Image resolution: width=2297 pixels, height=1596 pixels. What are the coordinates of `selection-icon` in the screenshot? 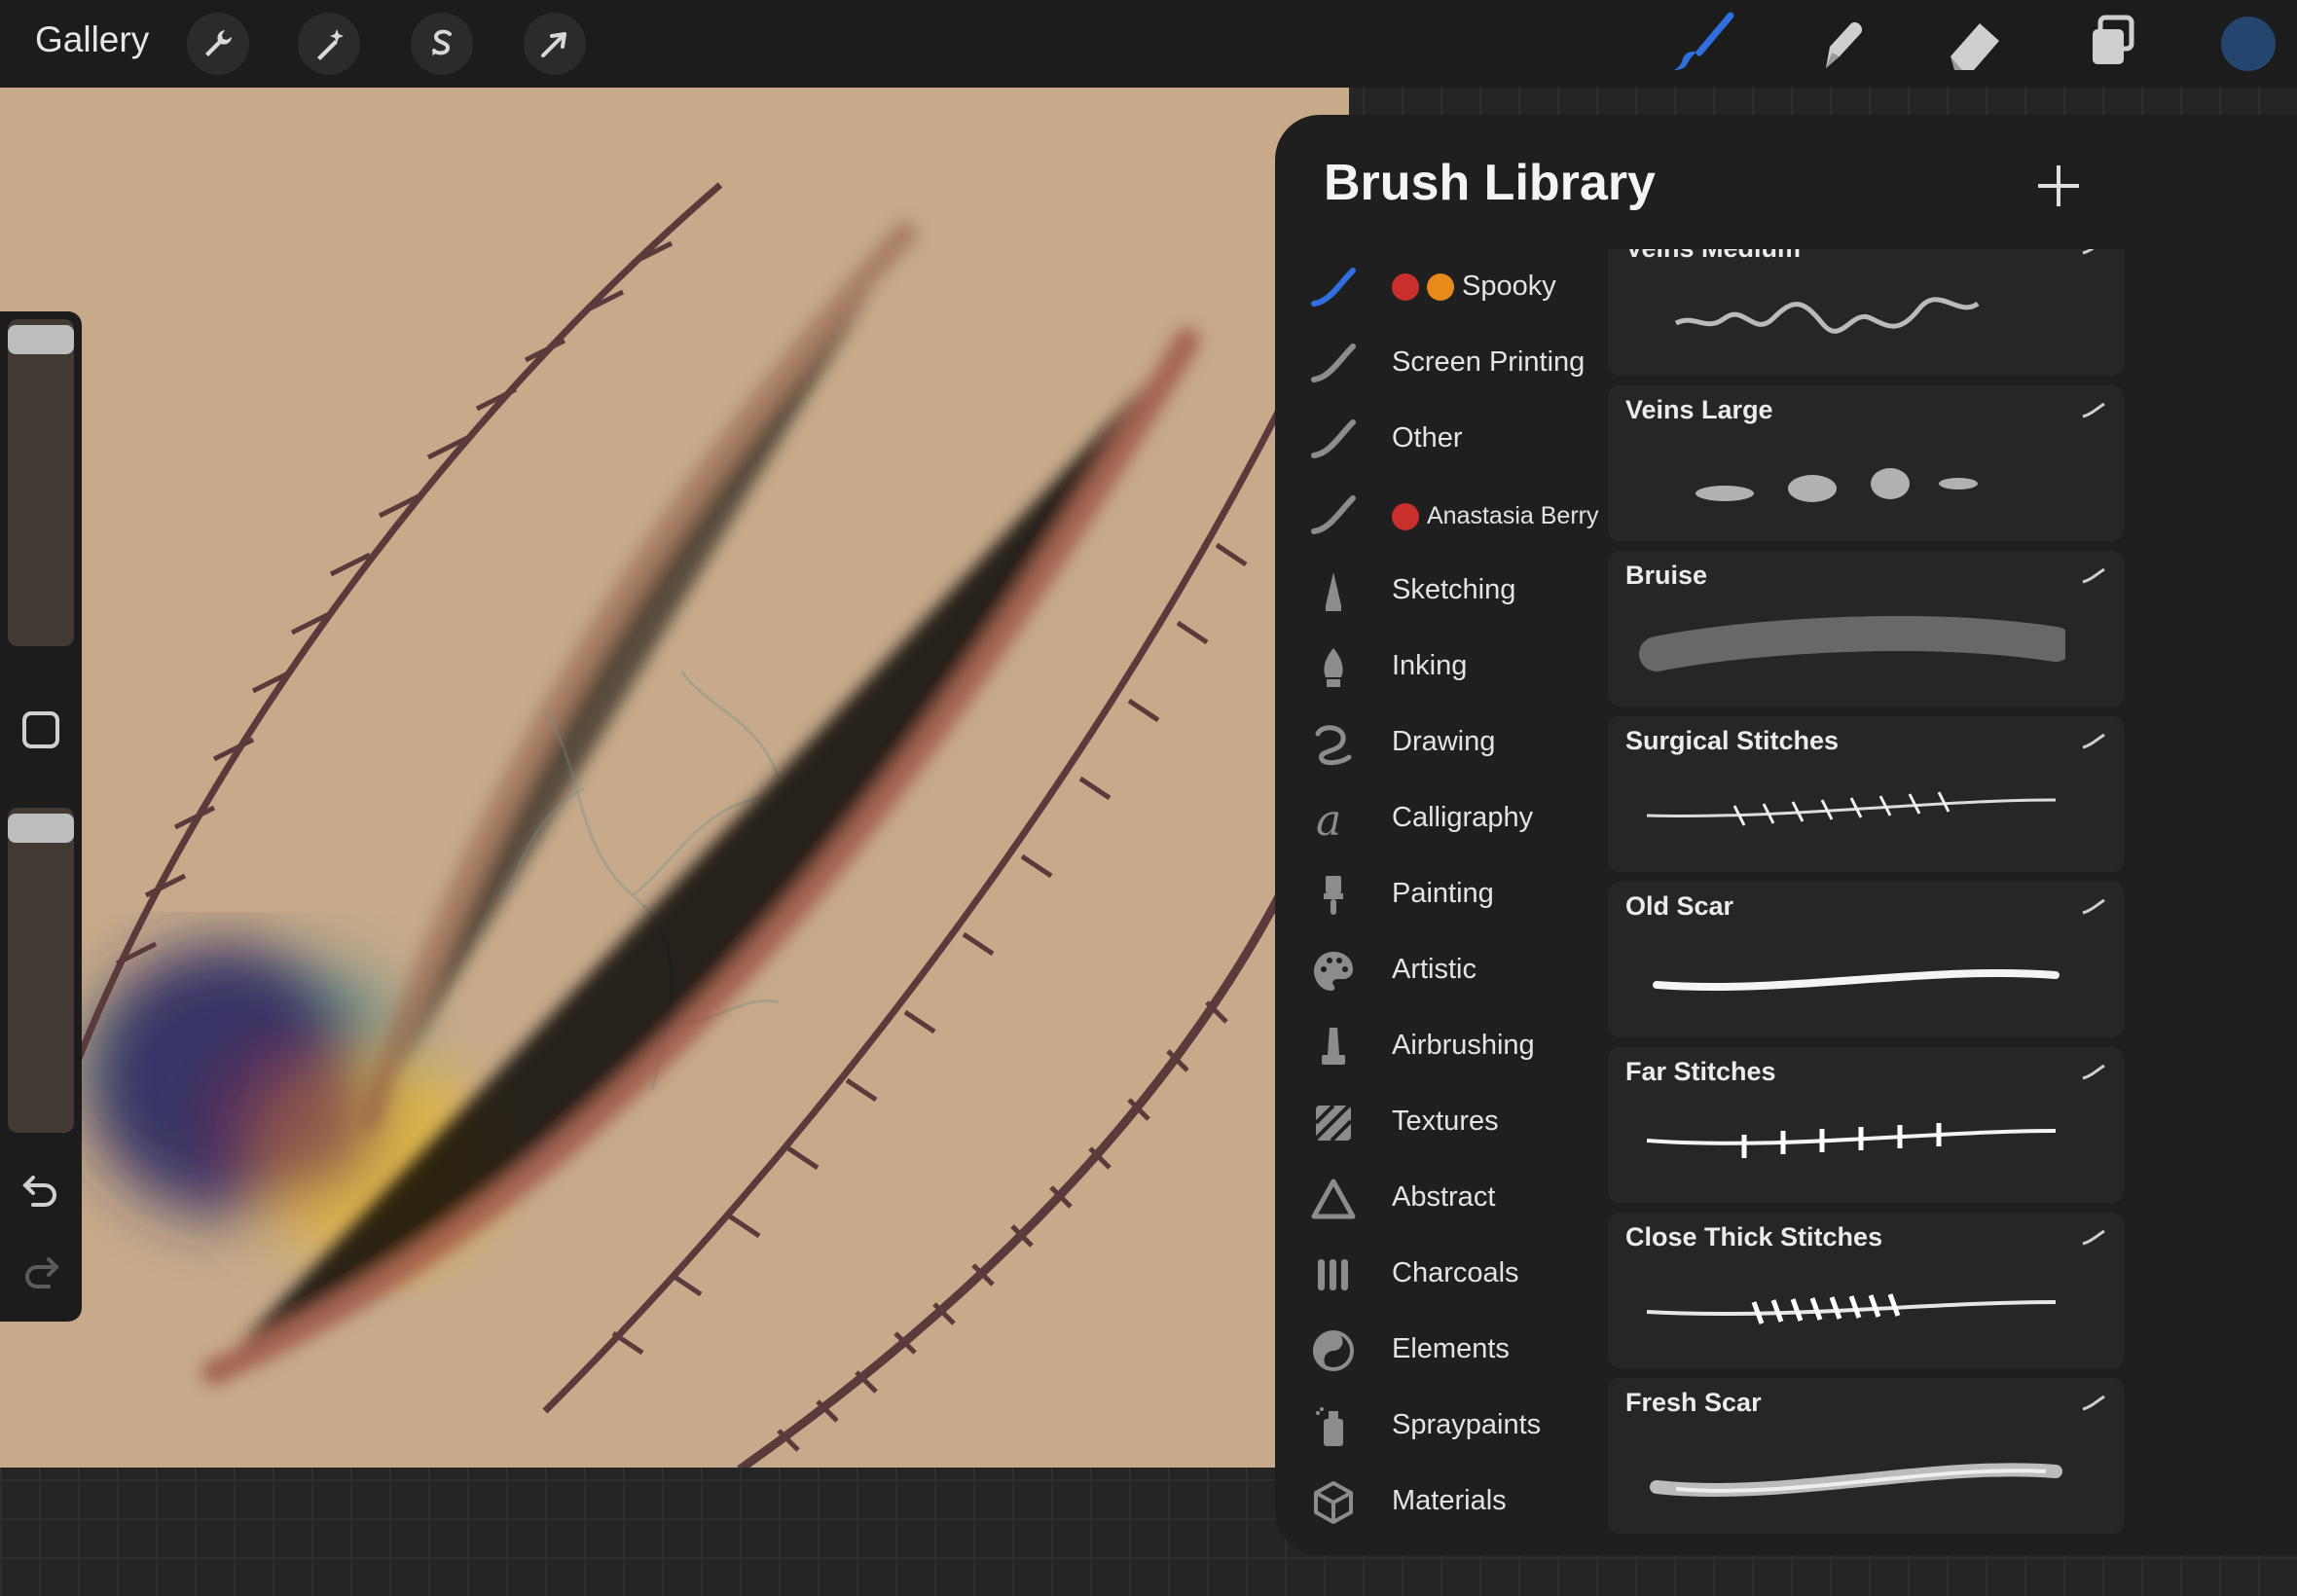 It's located at (442, 44).